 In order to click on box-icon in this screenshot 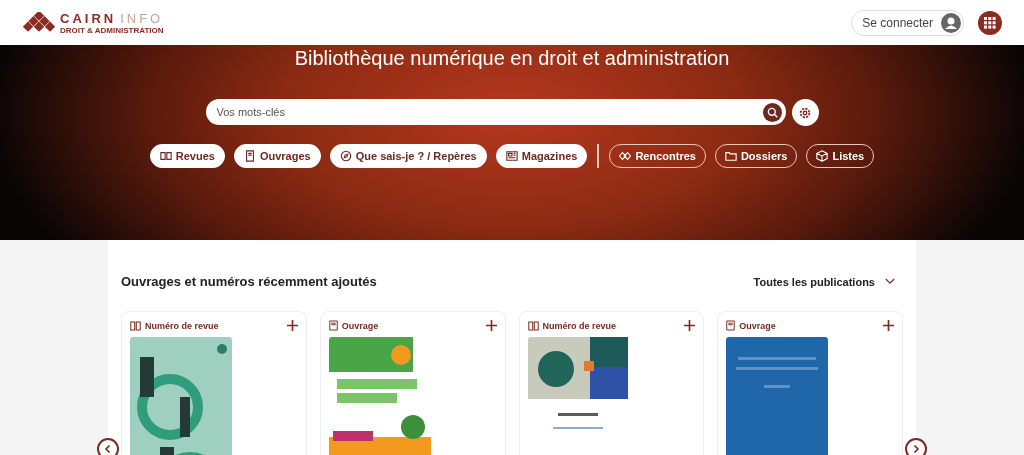, I will do `click(822, 156)`.